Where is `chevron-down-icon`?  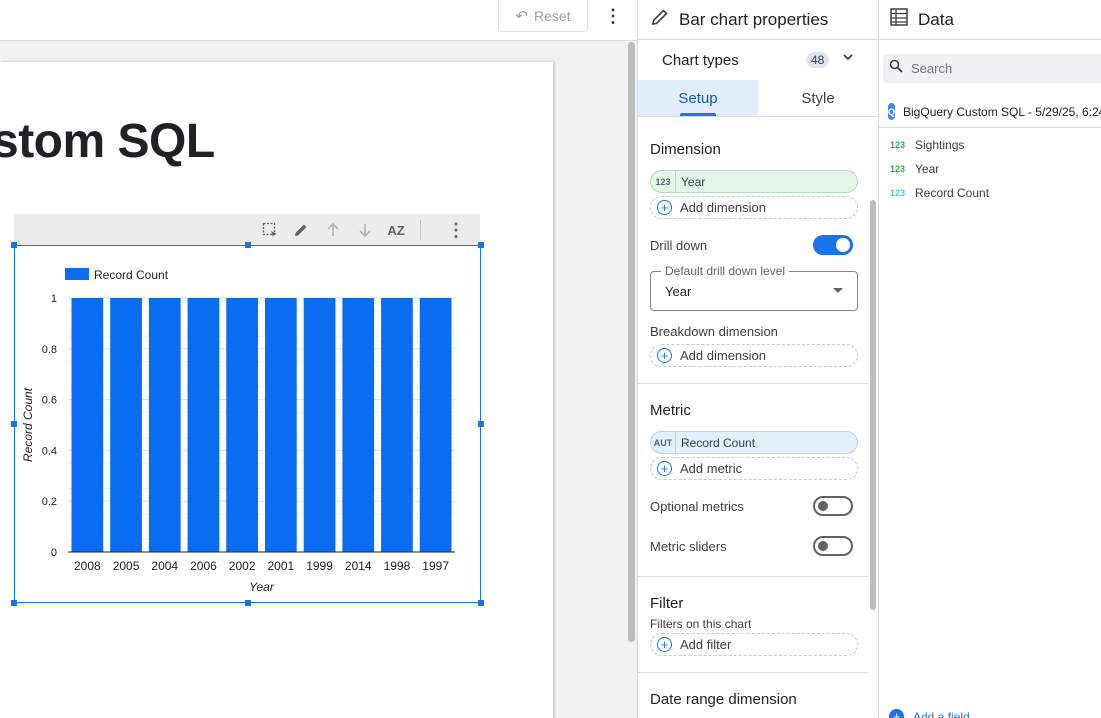
chevron-down-icon is located at coordinates (848, 58).